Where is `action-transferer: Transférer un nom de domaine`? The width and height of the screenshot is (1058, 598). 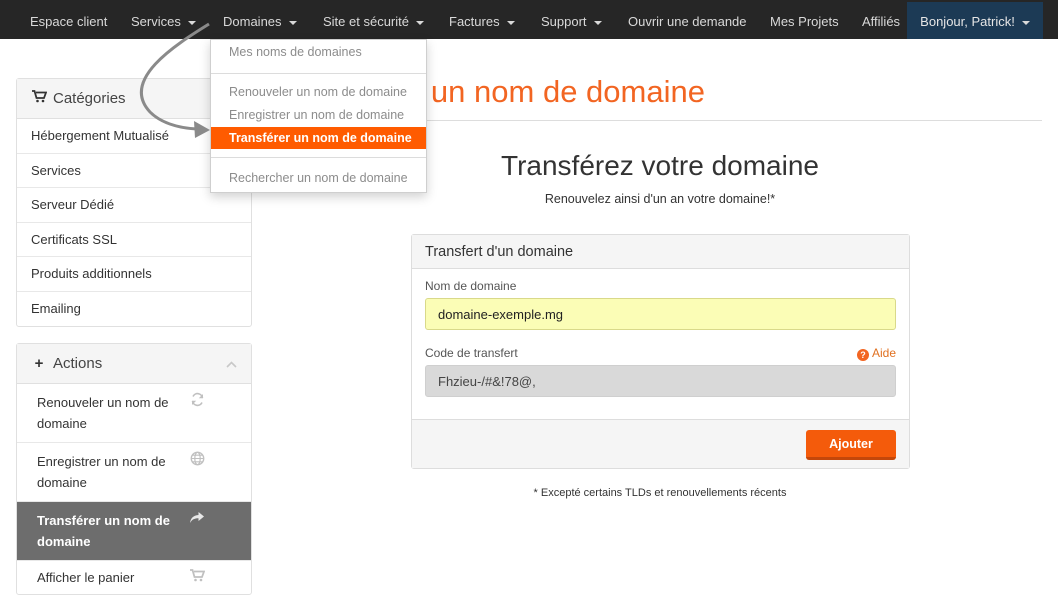
action-transferer: Transférer un nom de domaine is located at coordinates (134, 531).